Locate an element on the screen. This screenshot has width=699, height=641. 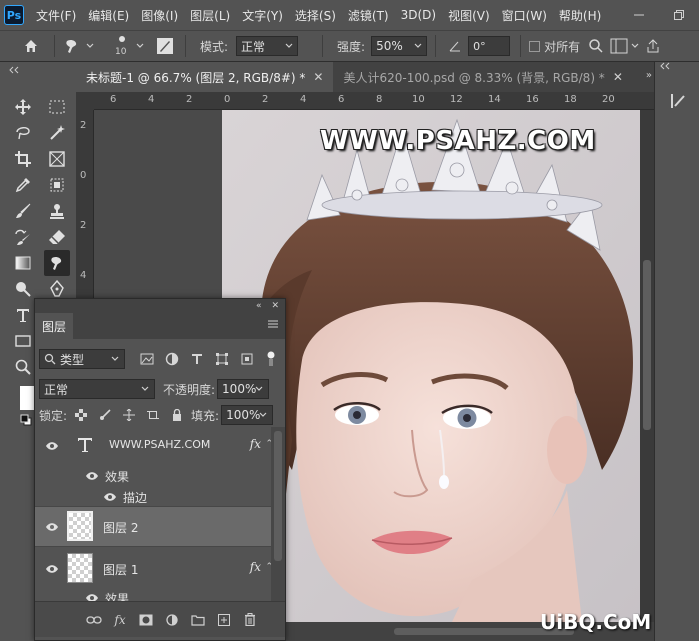
filter-type-button is located at coordinates (197, 359).